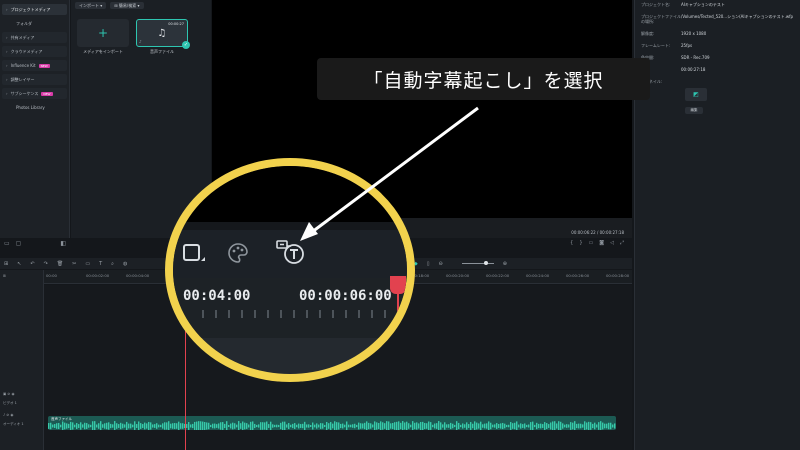  I want to click on auto-caption-icon, so click(291, 252).